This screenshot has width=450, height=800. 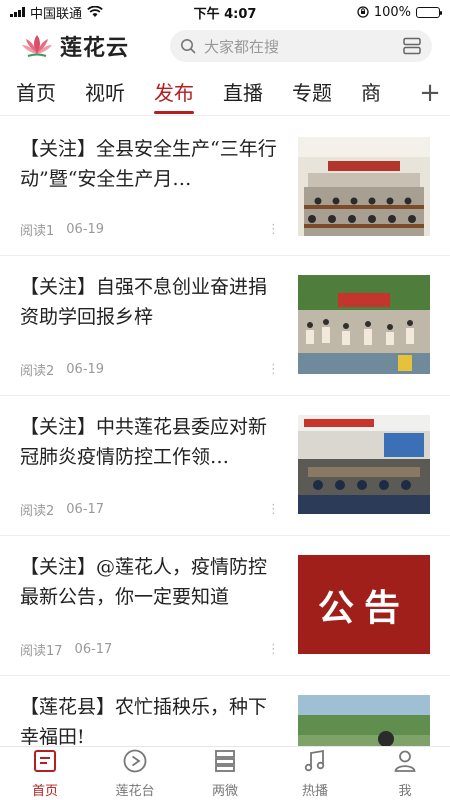 What do you see at coordinates (105, 92) in the screenshot?
I see `tab-1: 视听` at bounding box center [105, 92].